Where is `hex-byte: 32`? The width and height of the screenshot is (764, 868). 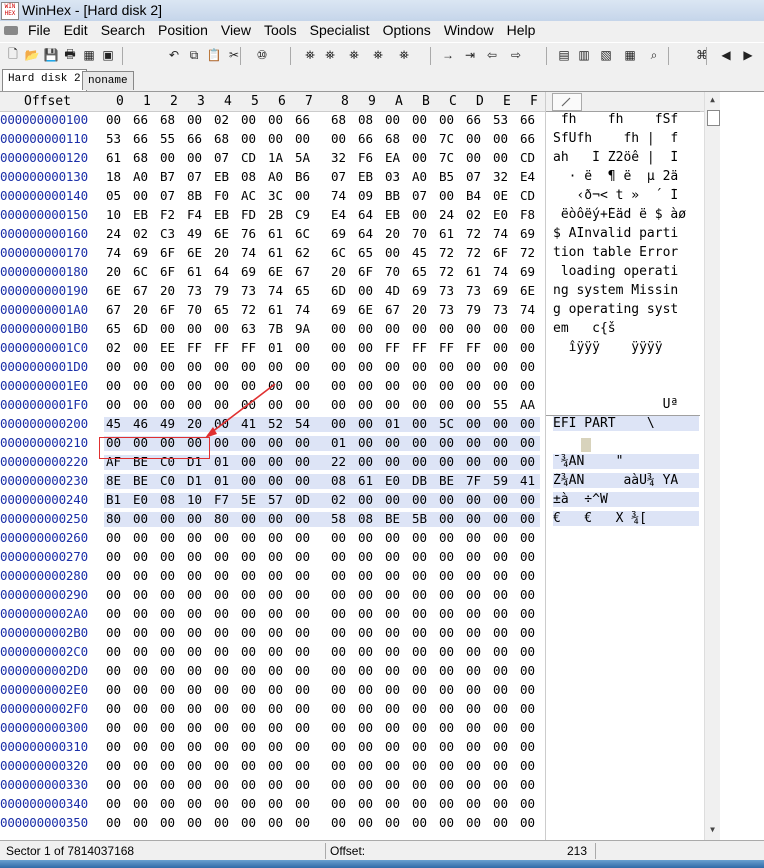
hex-byte: 32 is located at coordinates (338, 157).